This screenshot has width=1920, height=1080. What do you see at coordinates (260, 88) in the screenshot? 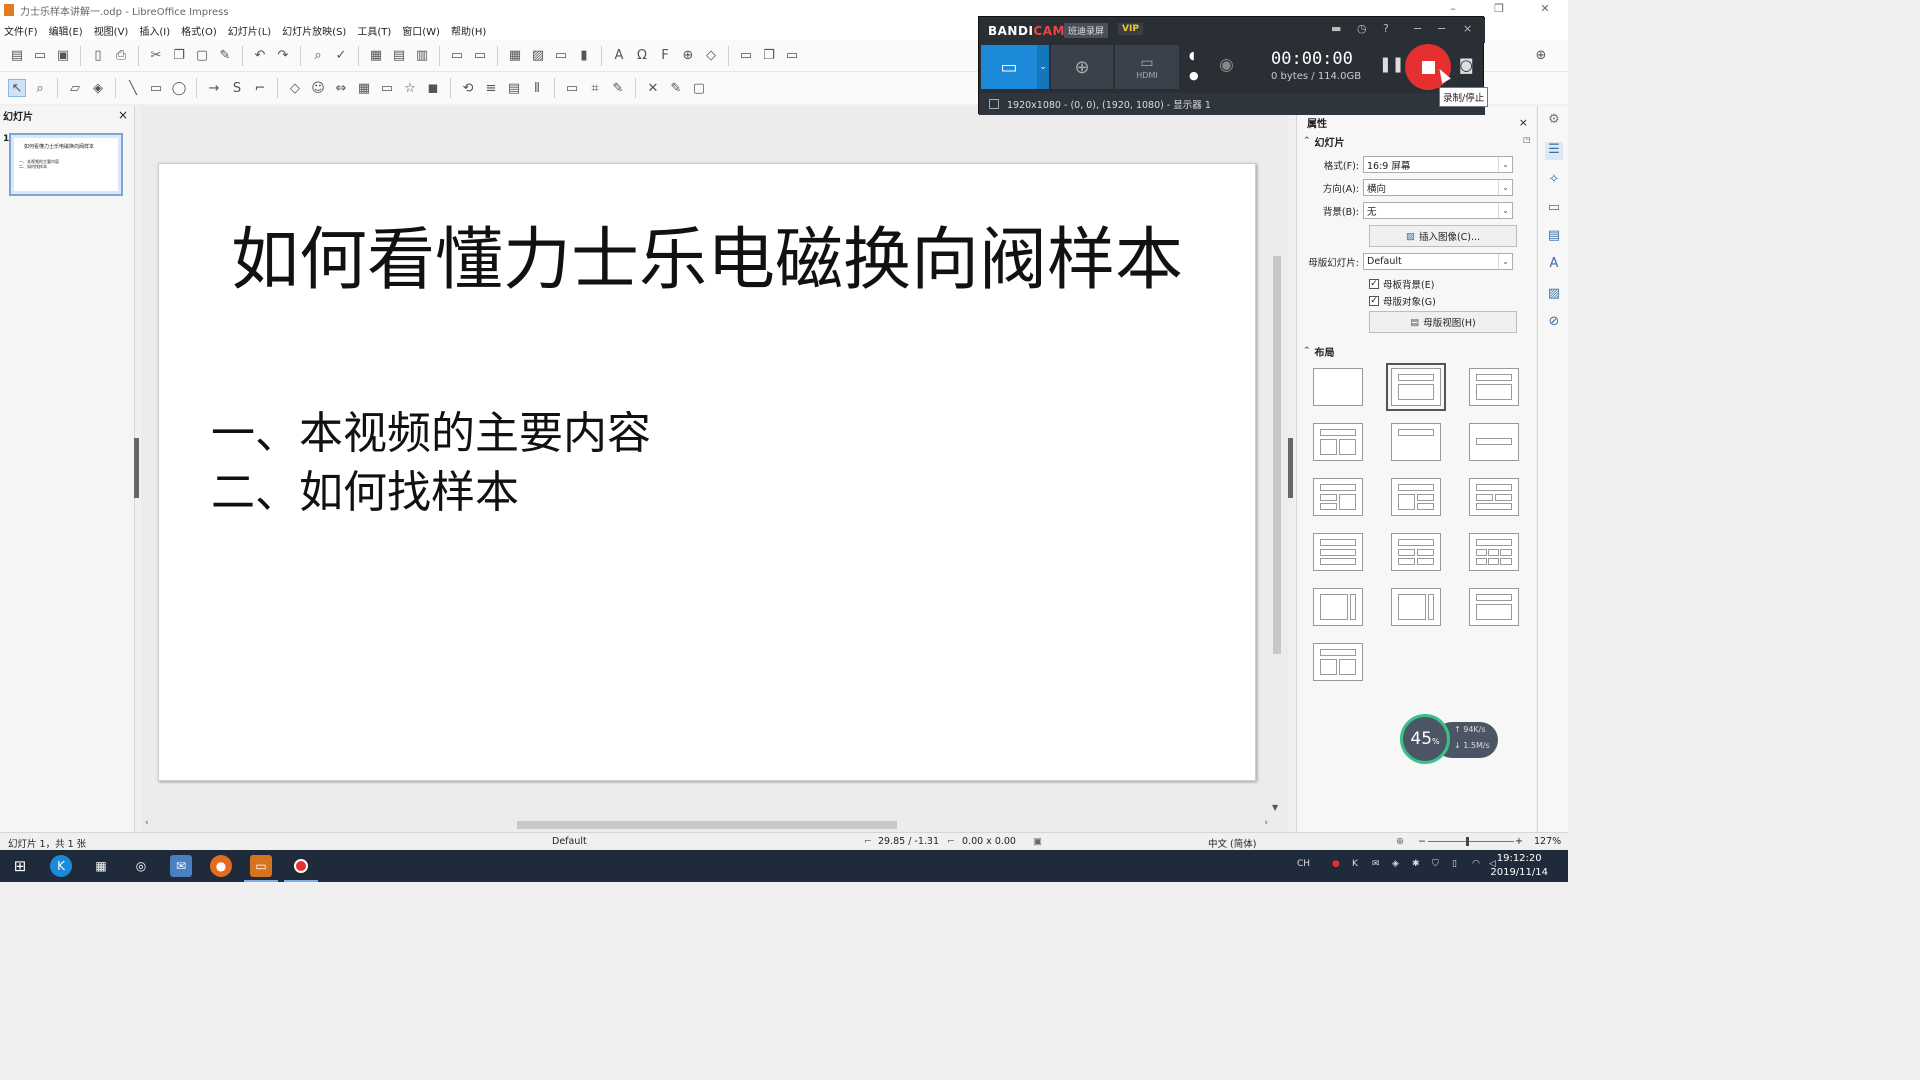
I see `connectors-icon: ⌐` at bounding box center [260, 88].